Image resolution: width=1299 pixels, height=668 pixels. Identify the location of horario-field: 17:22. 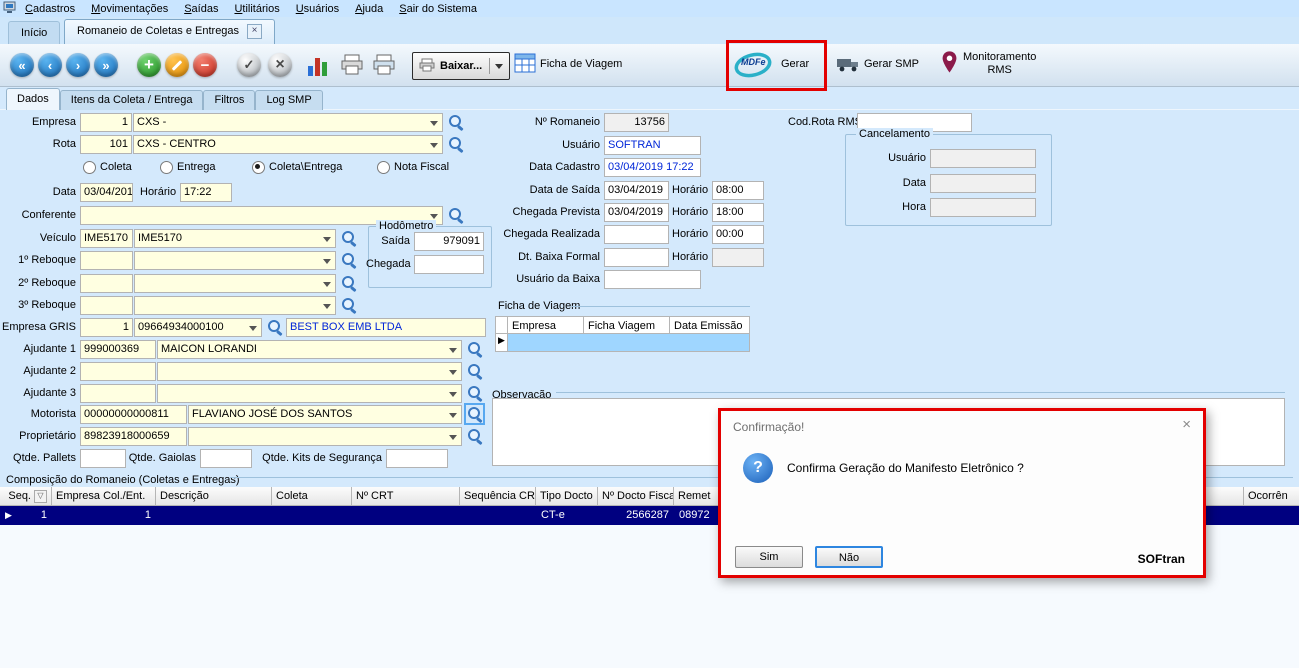
(206, 192).